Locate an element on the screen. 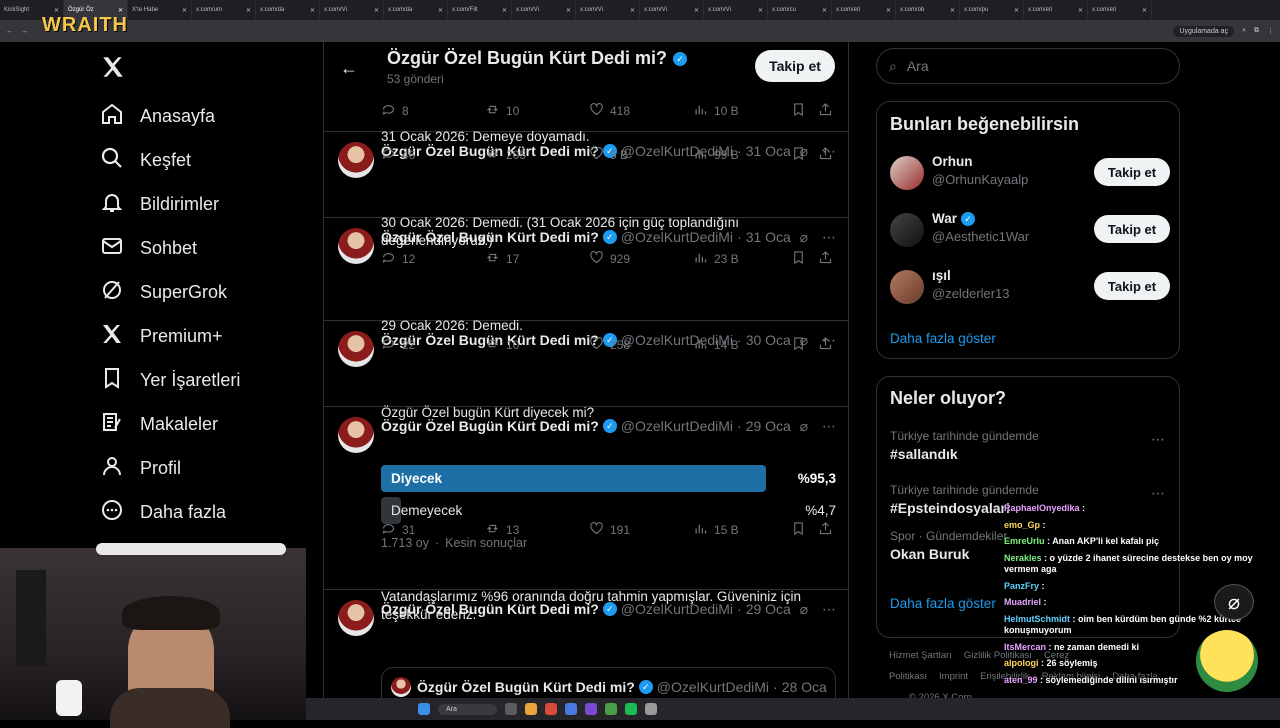 This screenshot has width=1280, height=728. open-in-app-badge: Uygulamada aç is located at coordinates (1204, 31).